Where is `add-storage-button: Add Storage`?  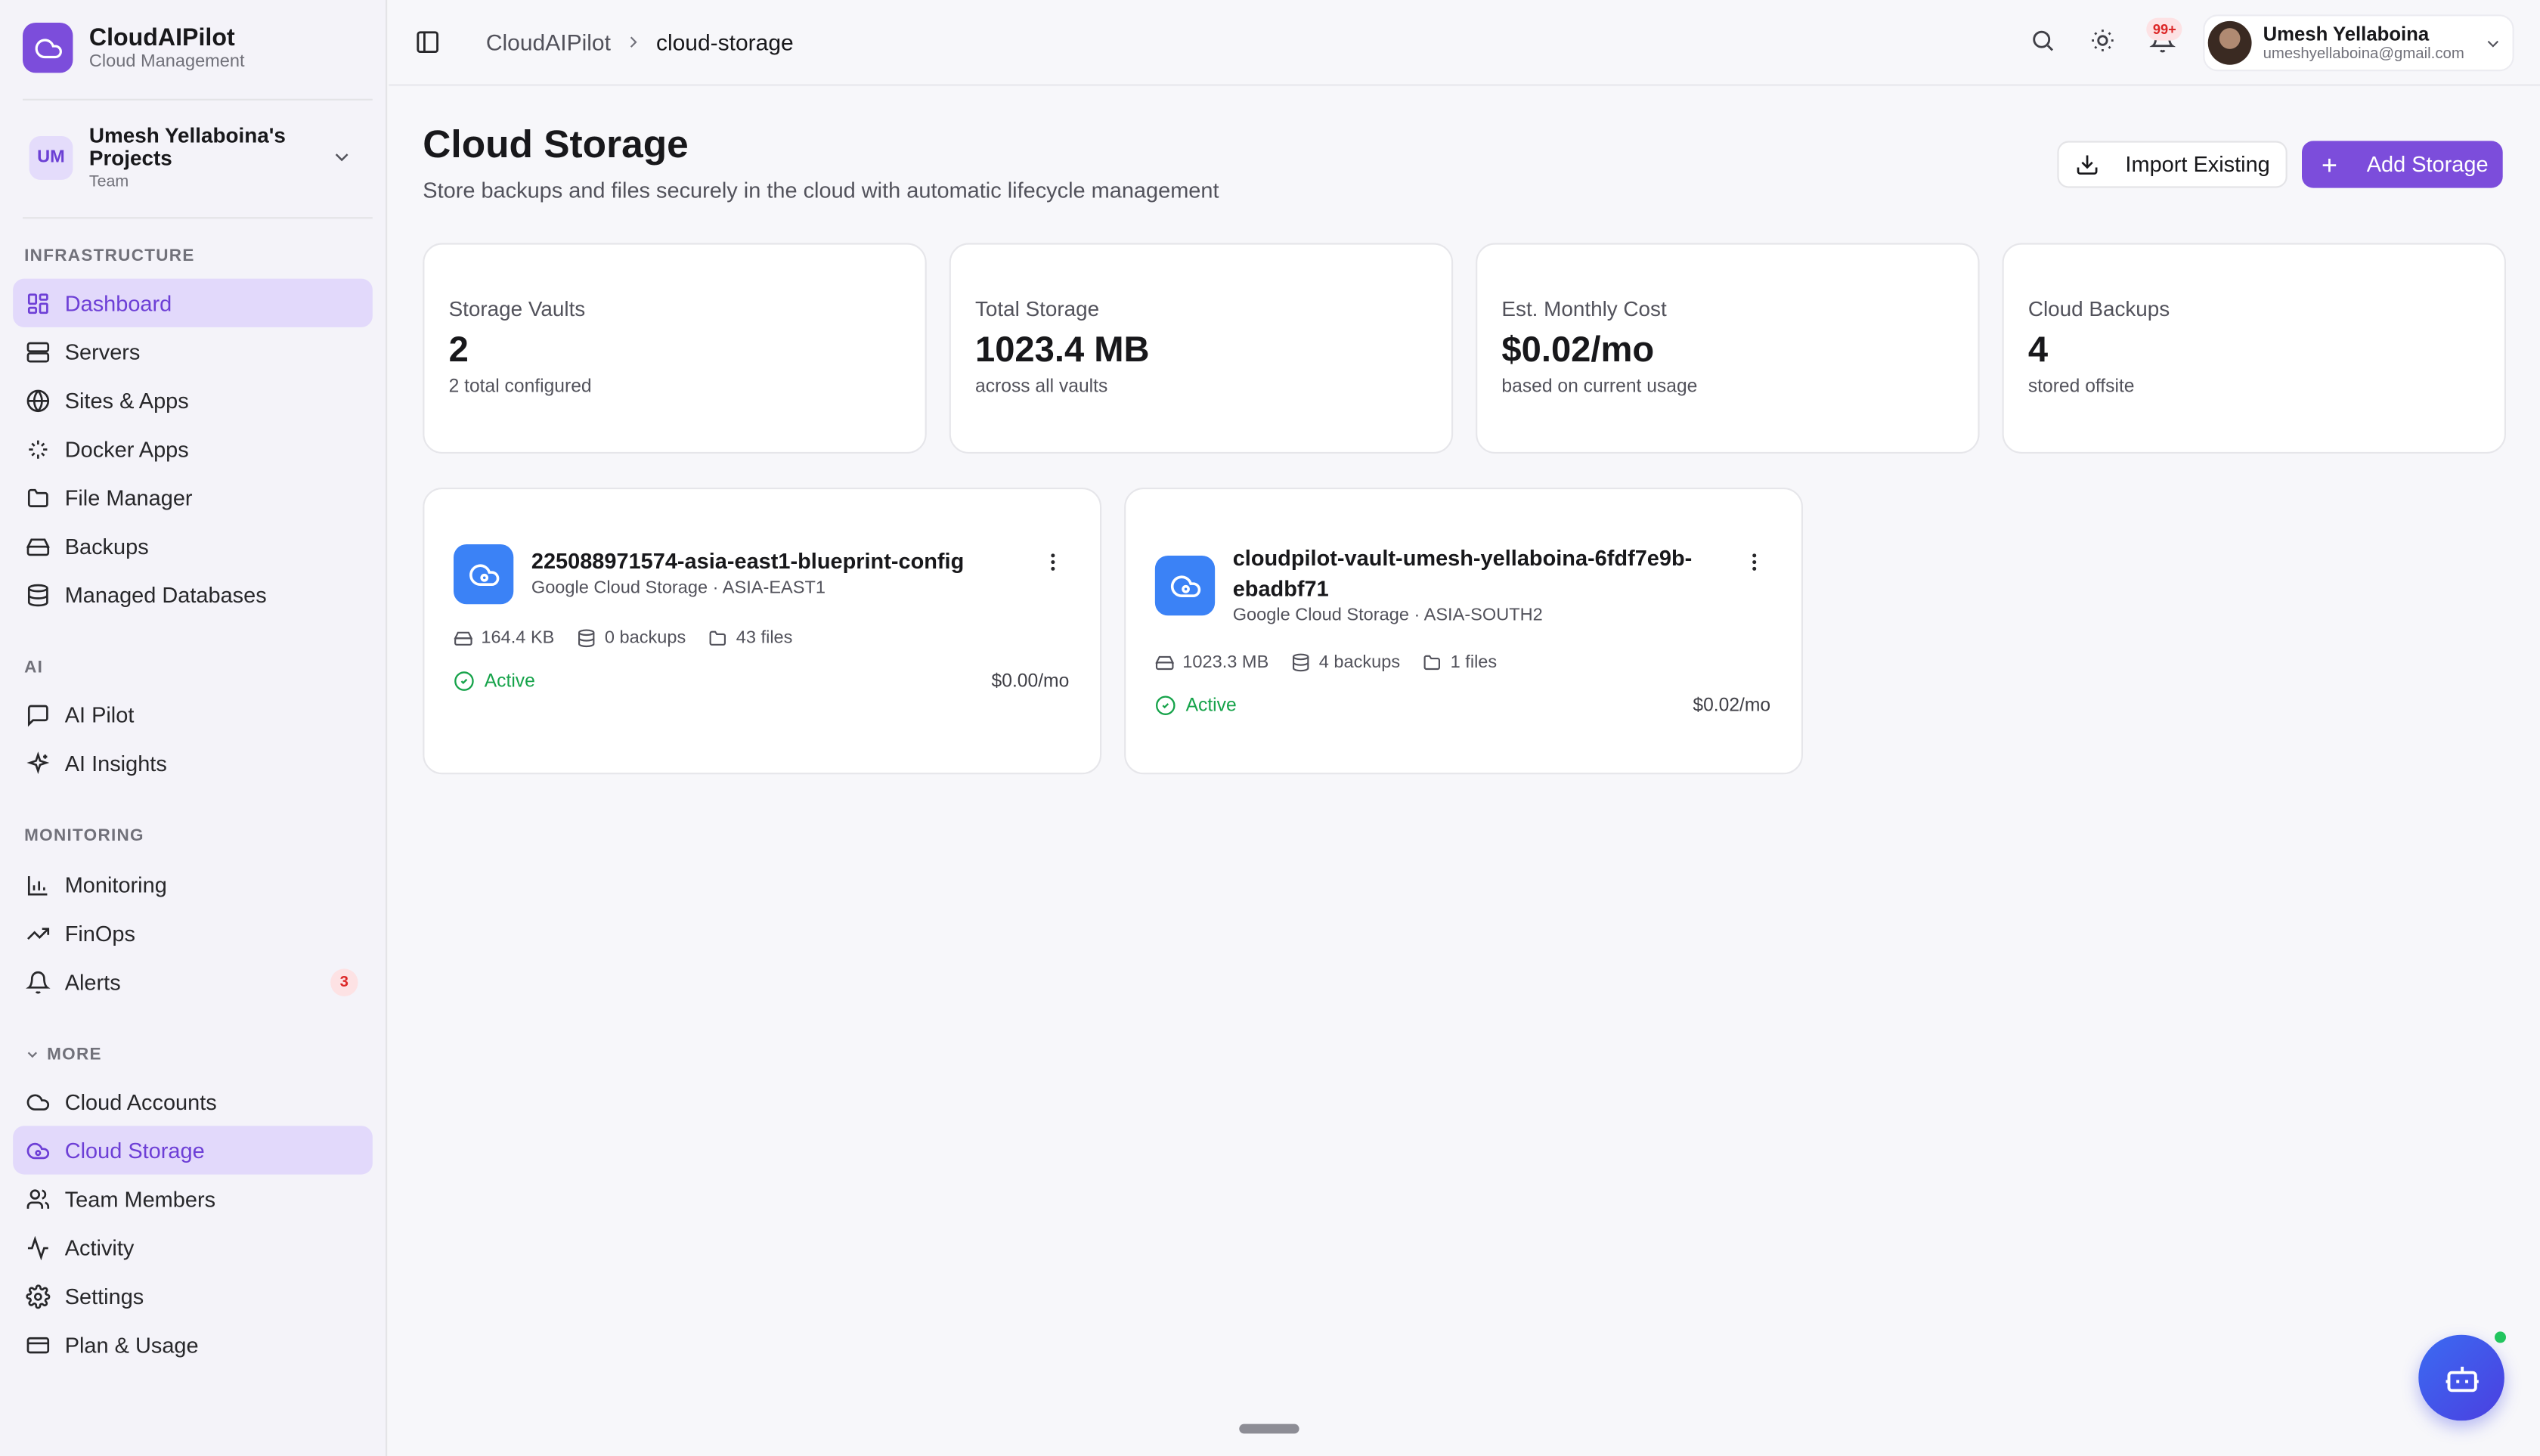 add-storage-button: Add Storage is located at coordinates (2403, 164).